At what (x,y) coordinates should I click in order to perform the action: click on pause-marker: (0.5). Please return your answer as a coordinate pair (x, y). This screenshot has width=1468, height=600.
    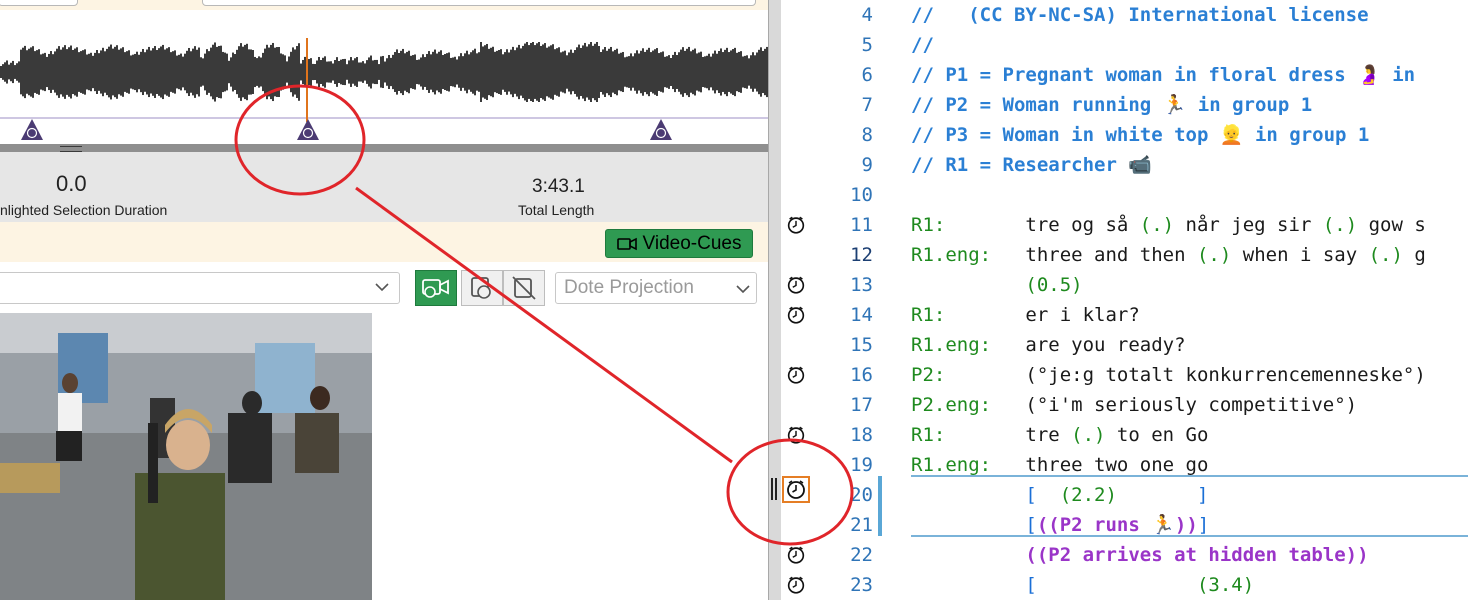
    Looking at the image, I should click on (1054, 285).